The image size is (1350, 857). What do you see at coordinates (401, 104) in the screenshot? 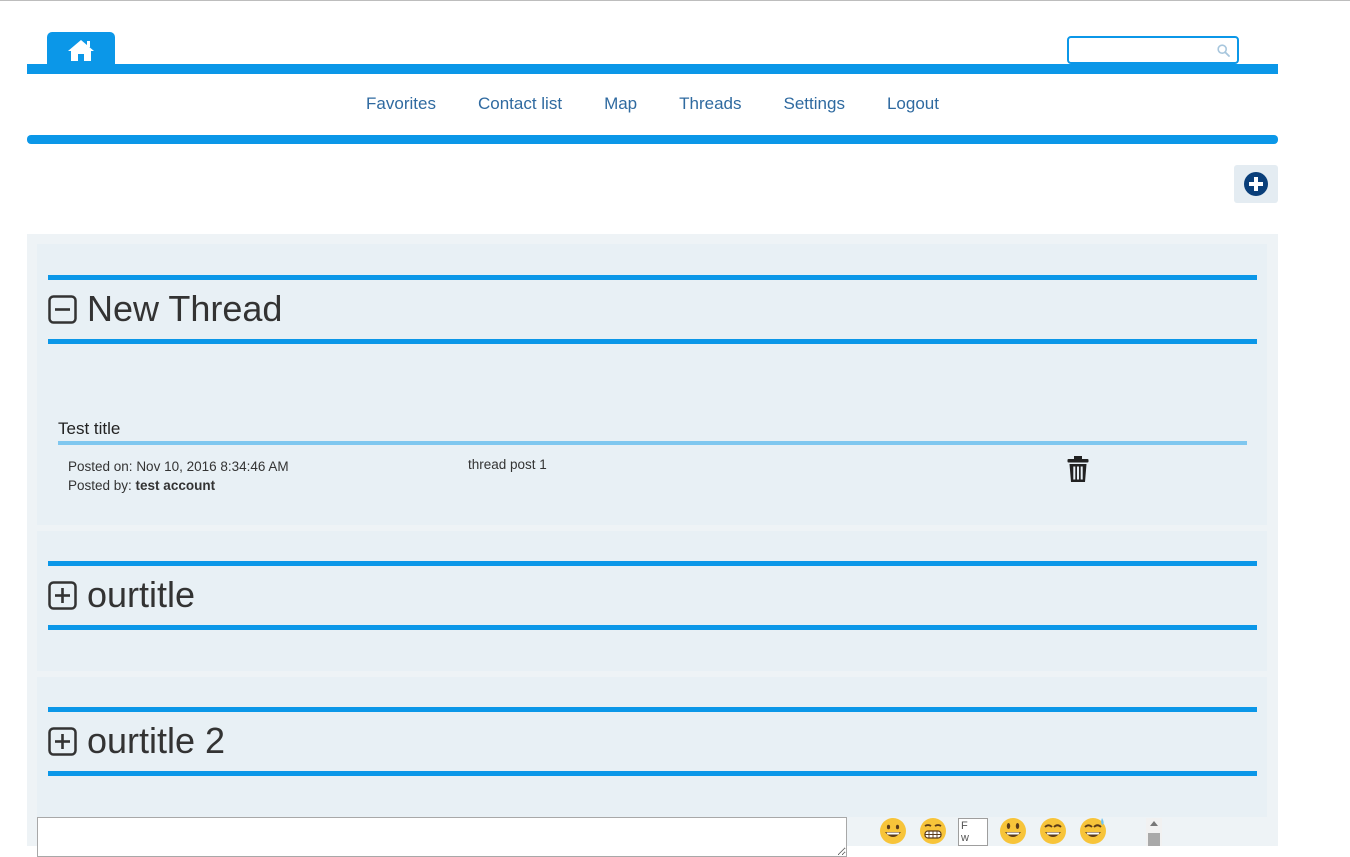
I see `nav-favorites: Favorites` at bounding box center [401, 104].